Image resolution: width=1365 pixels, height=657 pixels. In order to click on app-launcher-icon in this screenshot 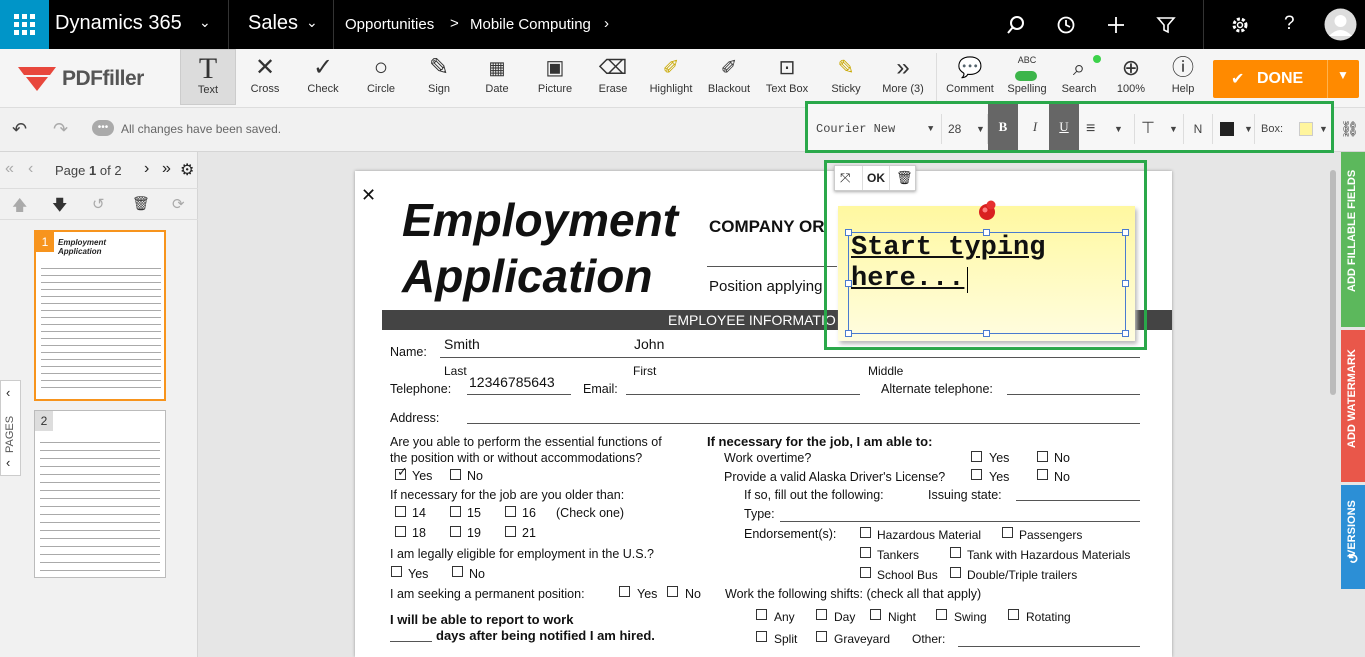, I will do `click(24, 24)`.